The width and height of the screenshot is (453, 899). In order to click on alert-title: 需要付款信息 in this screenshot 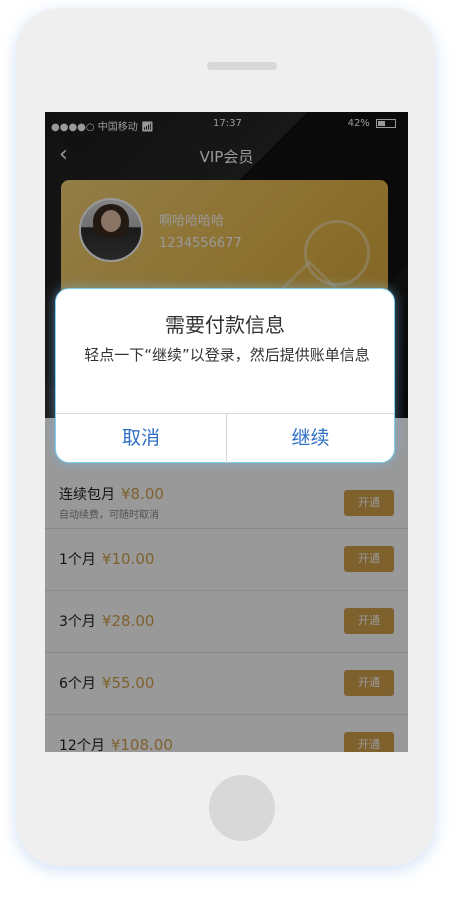, I will do `click(225, 325)`.